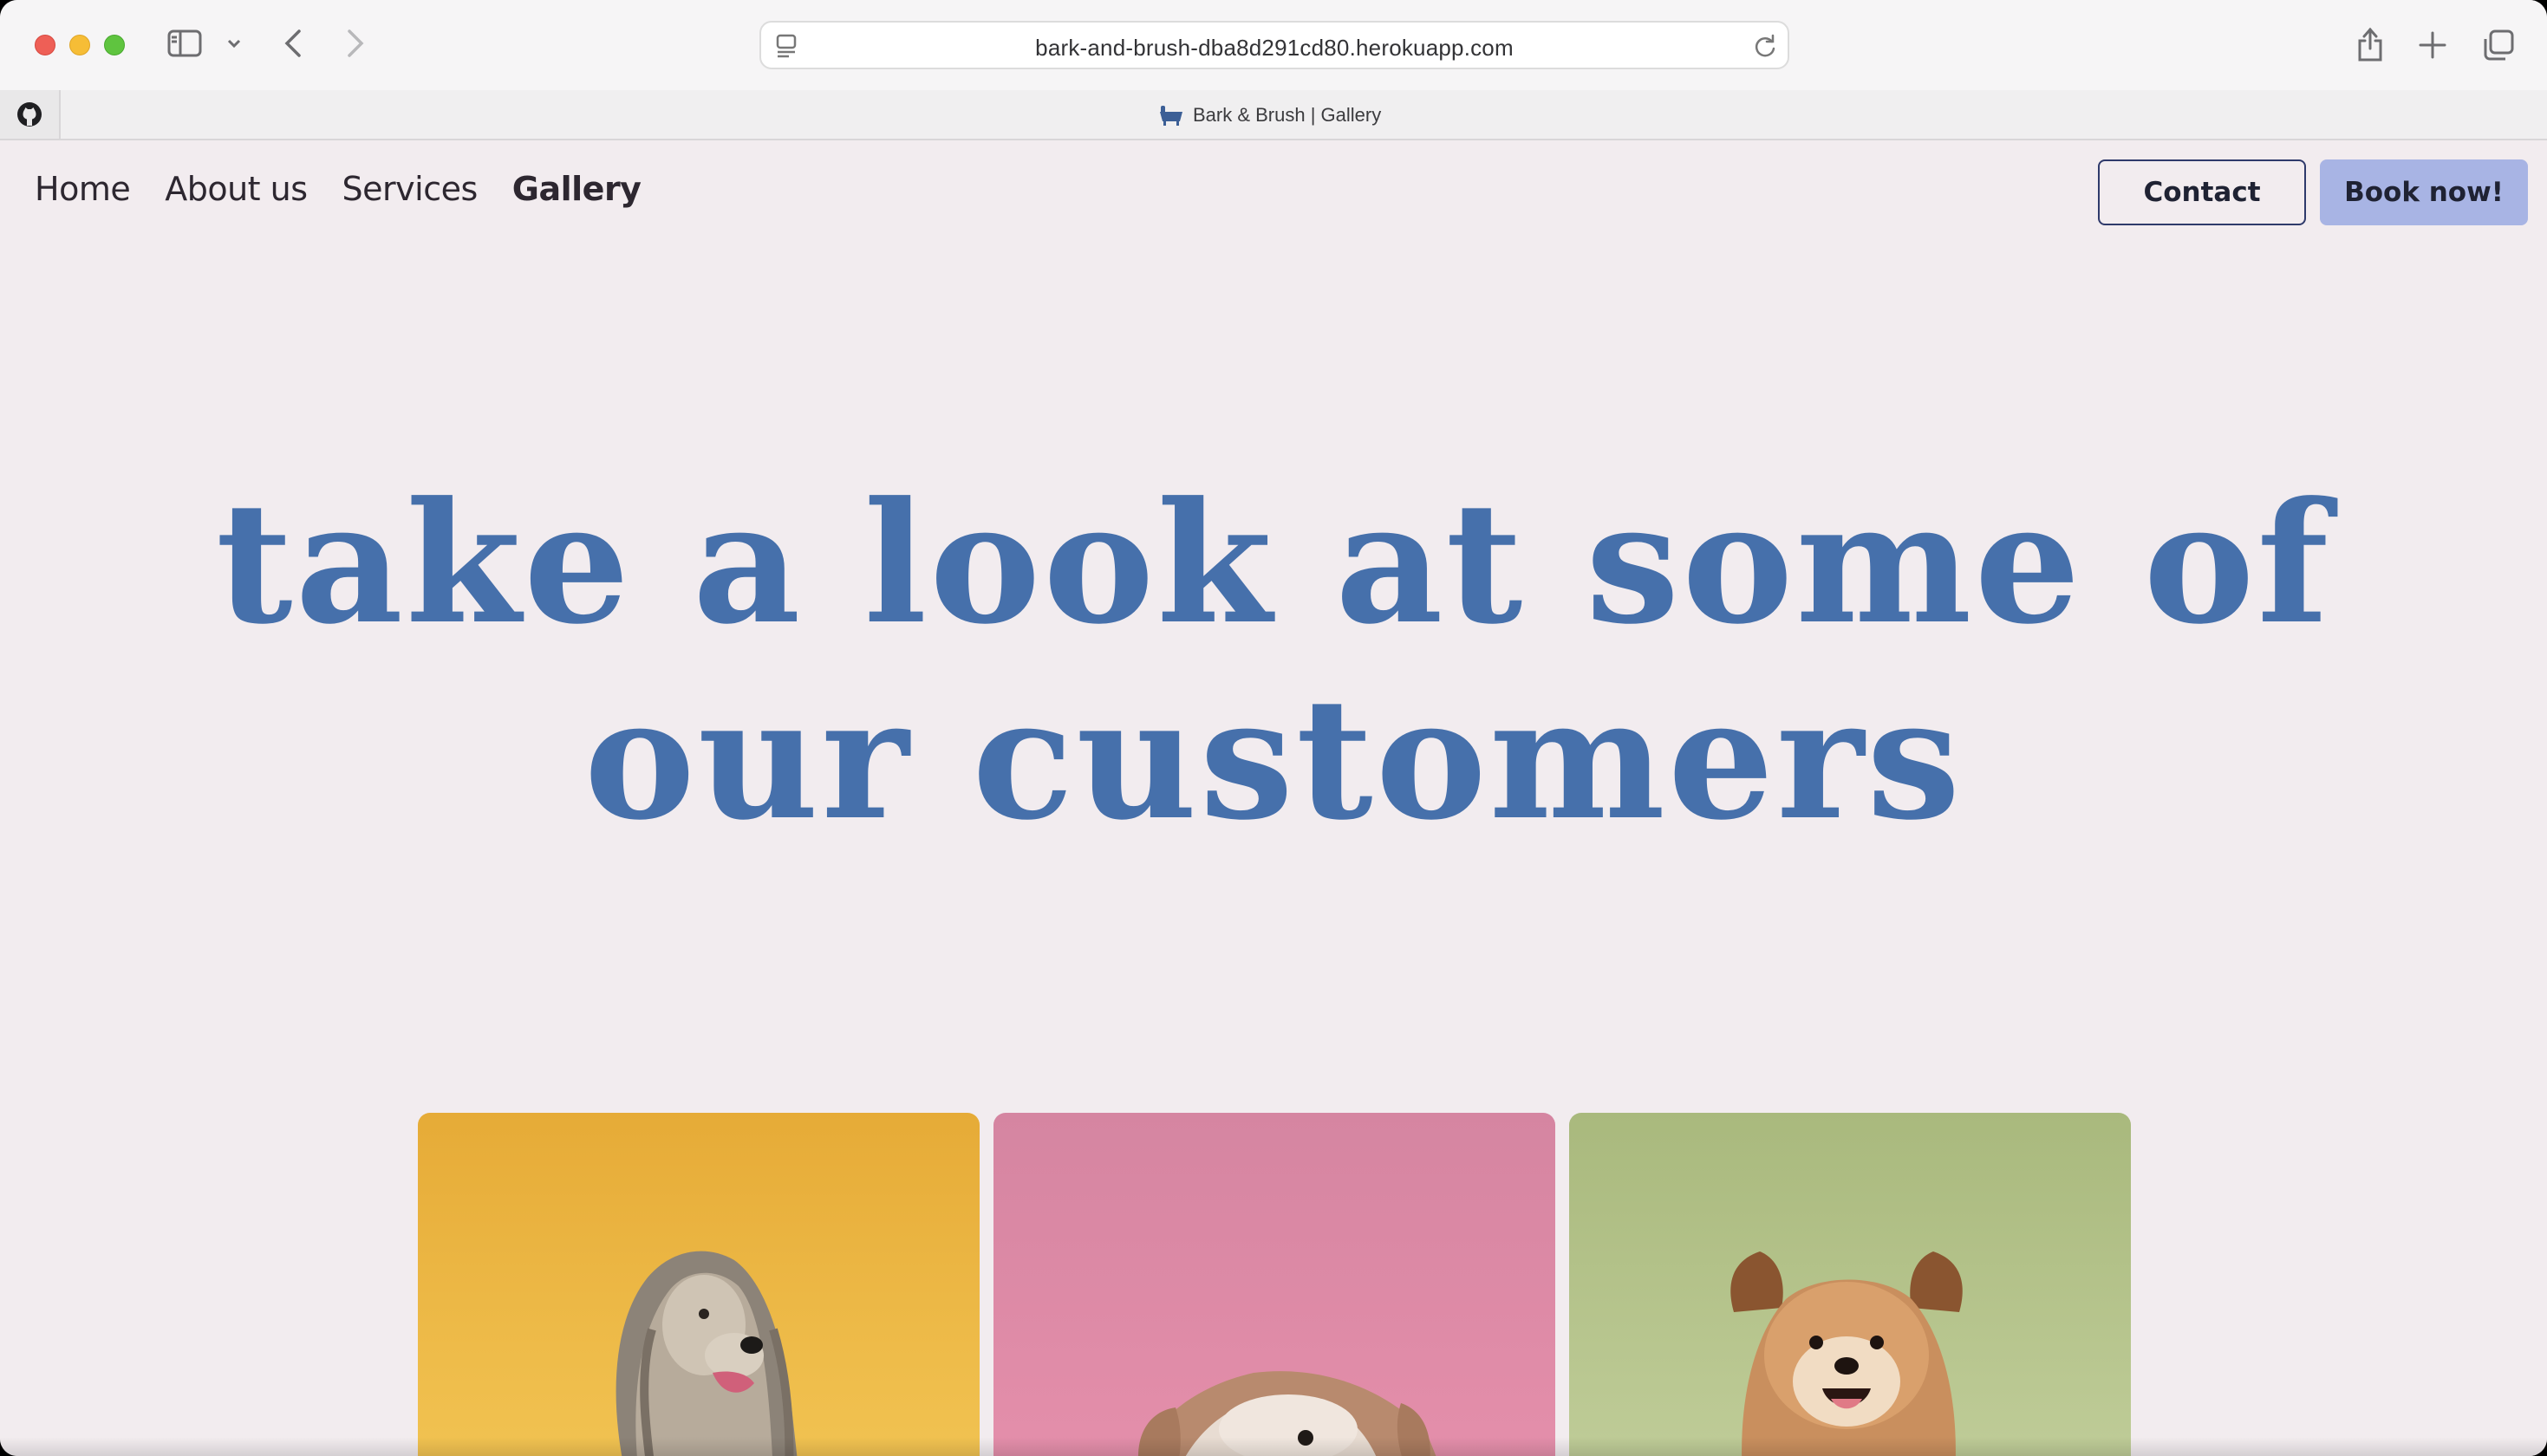 This screenshot has height=1456, width=2547. I want to click on gallery-card-afghan-hound, so click(699, 1284).